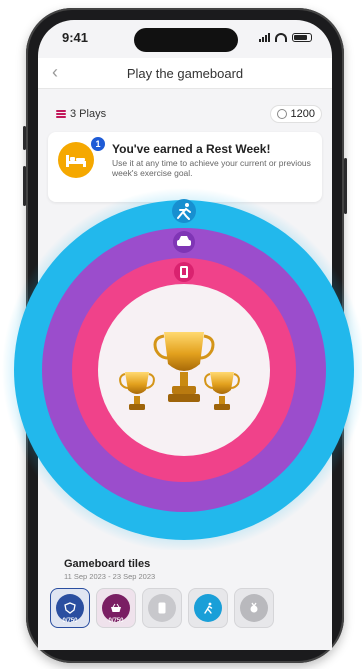 The height and width of the screenshot is (669, 362). I want to click on status-time: 9:41, so click(75, 37).